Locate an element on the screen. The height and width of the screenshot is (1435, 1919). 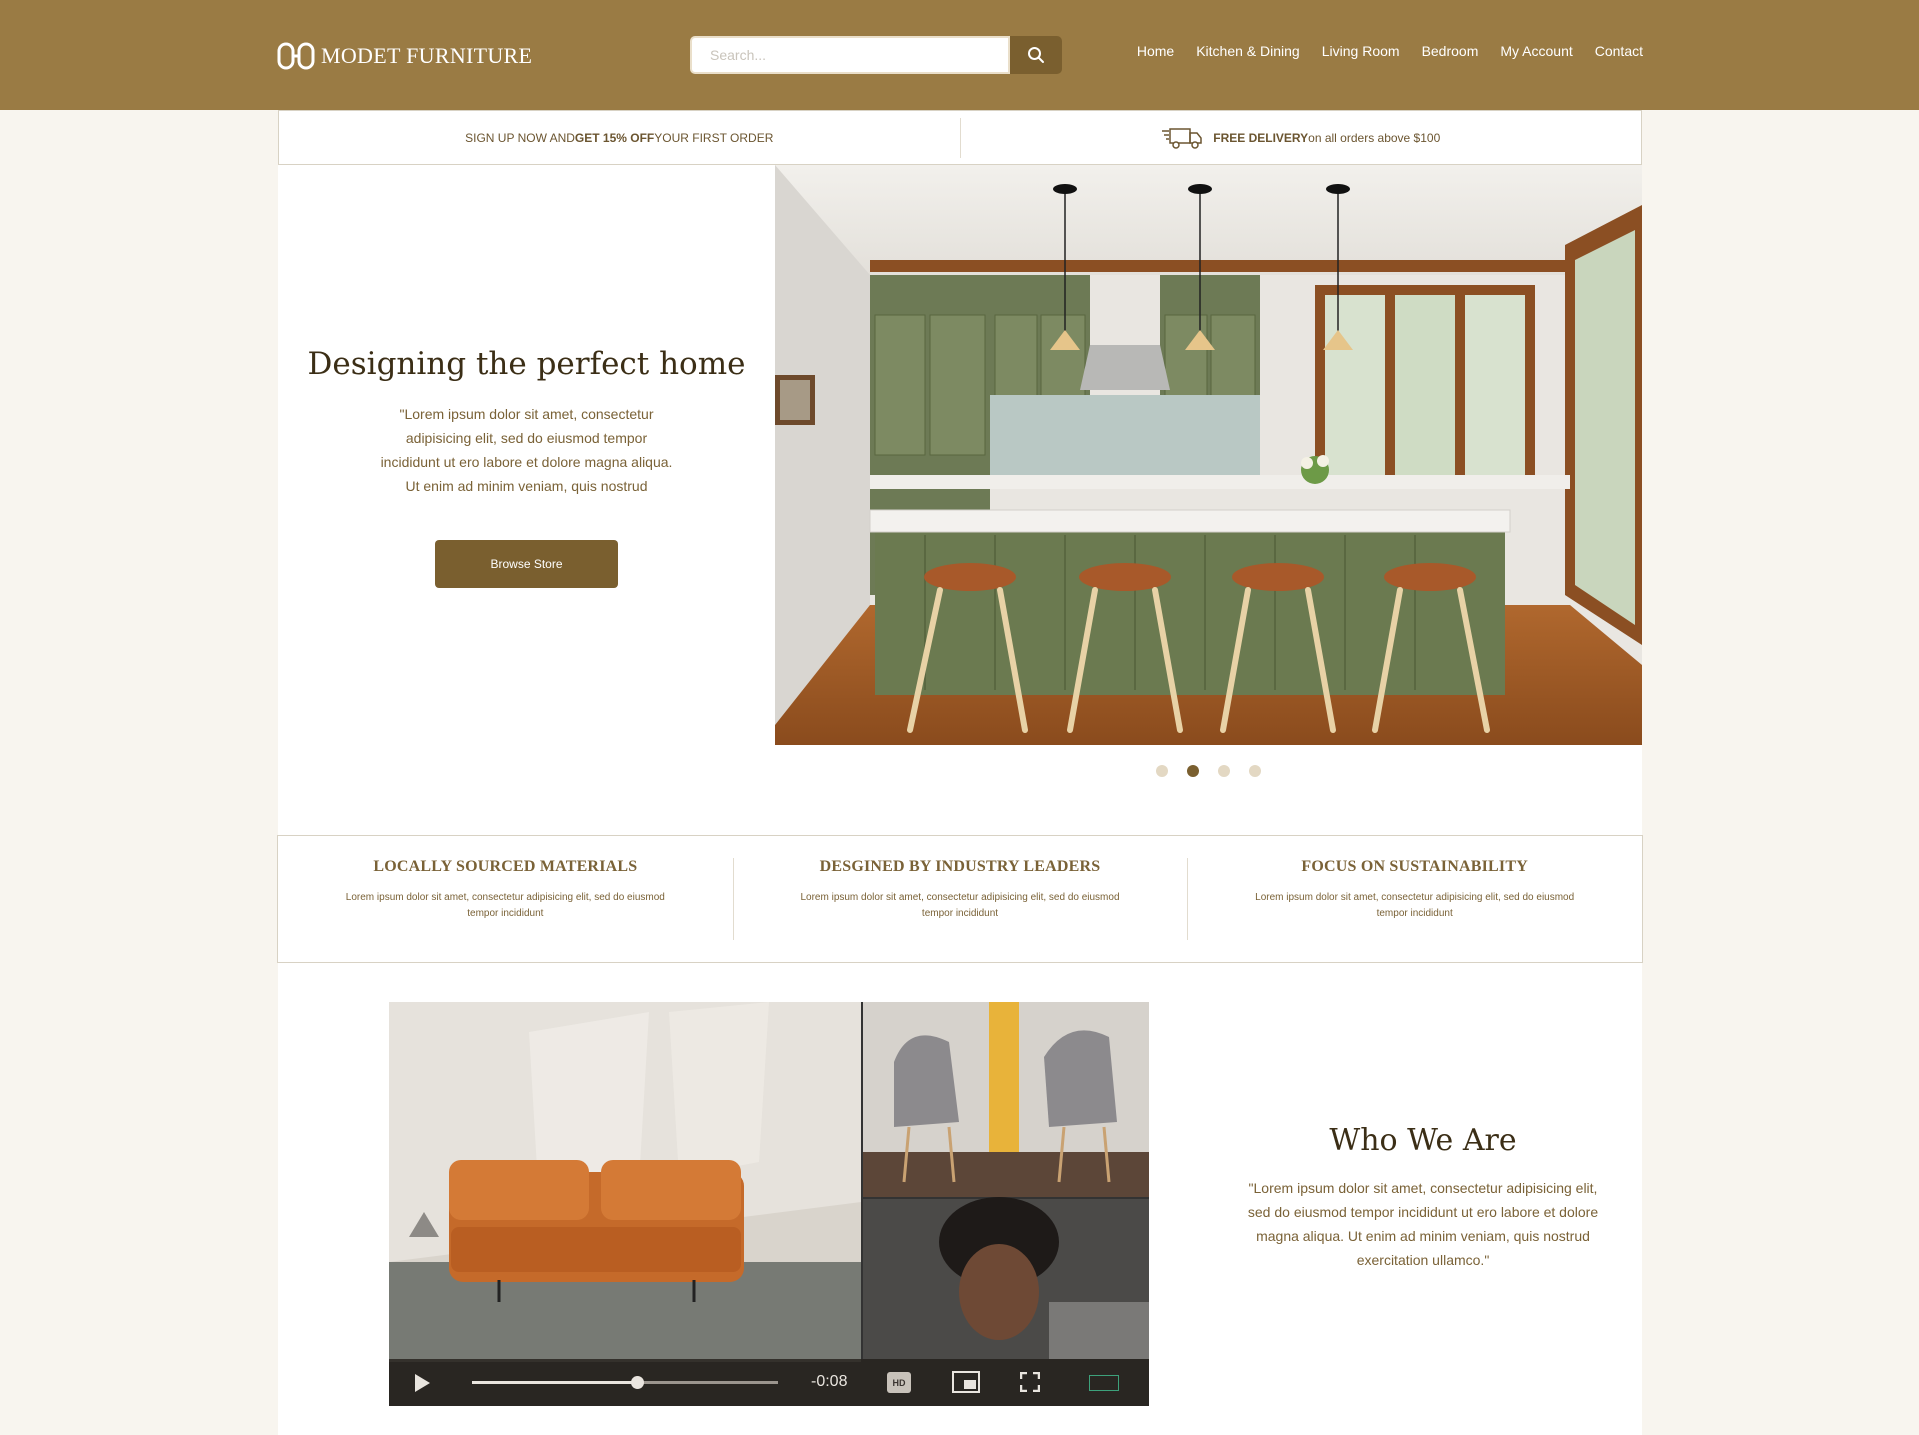
search-bar is located at coordinates (876, 55).